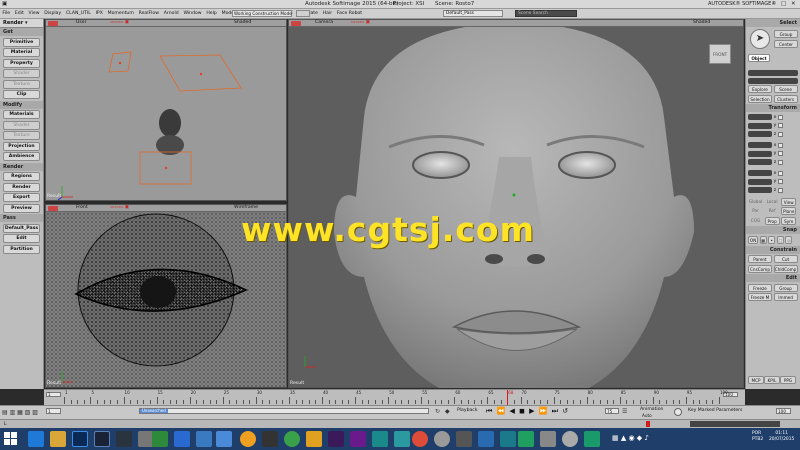  Describe the element at coordinates (753, 239) in the screenshot. I see `snap-on-toggle: ON` at that location.